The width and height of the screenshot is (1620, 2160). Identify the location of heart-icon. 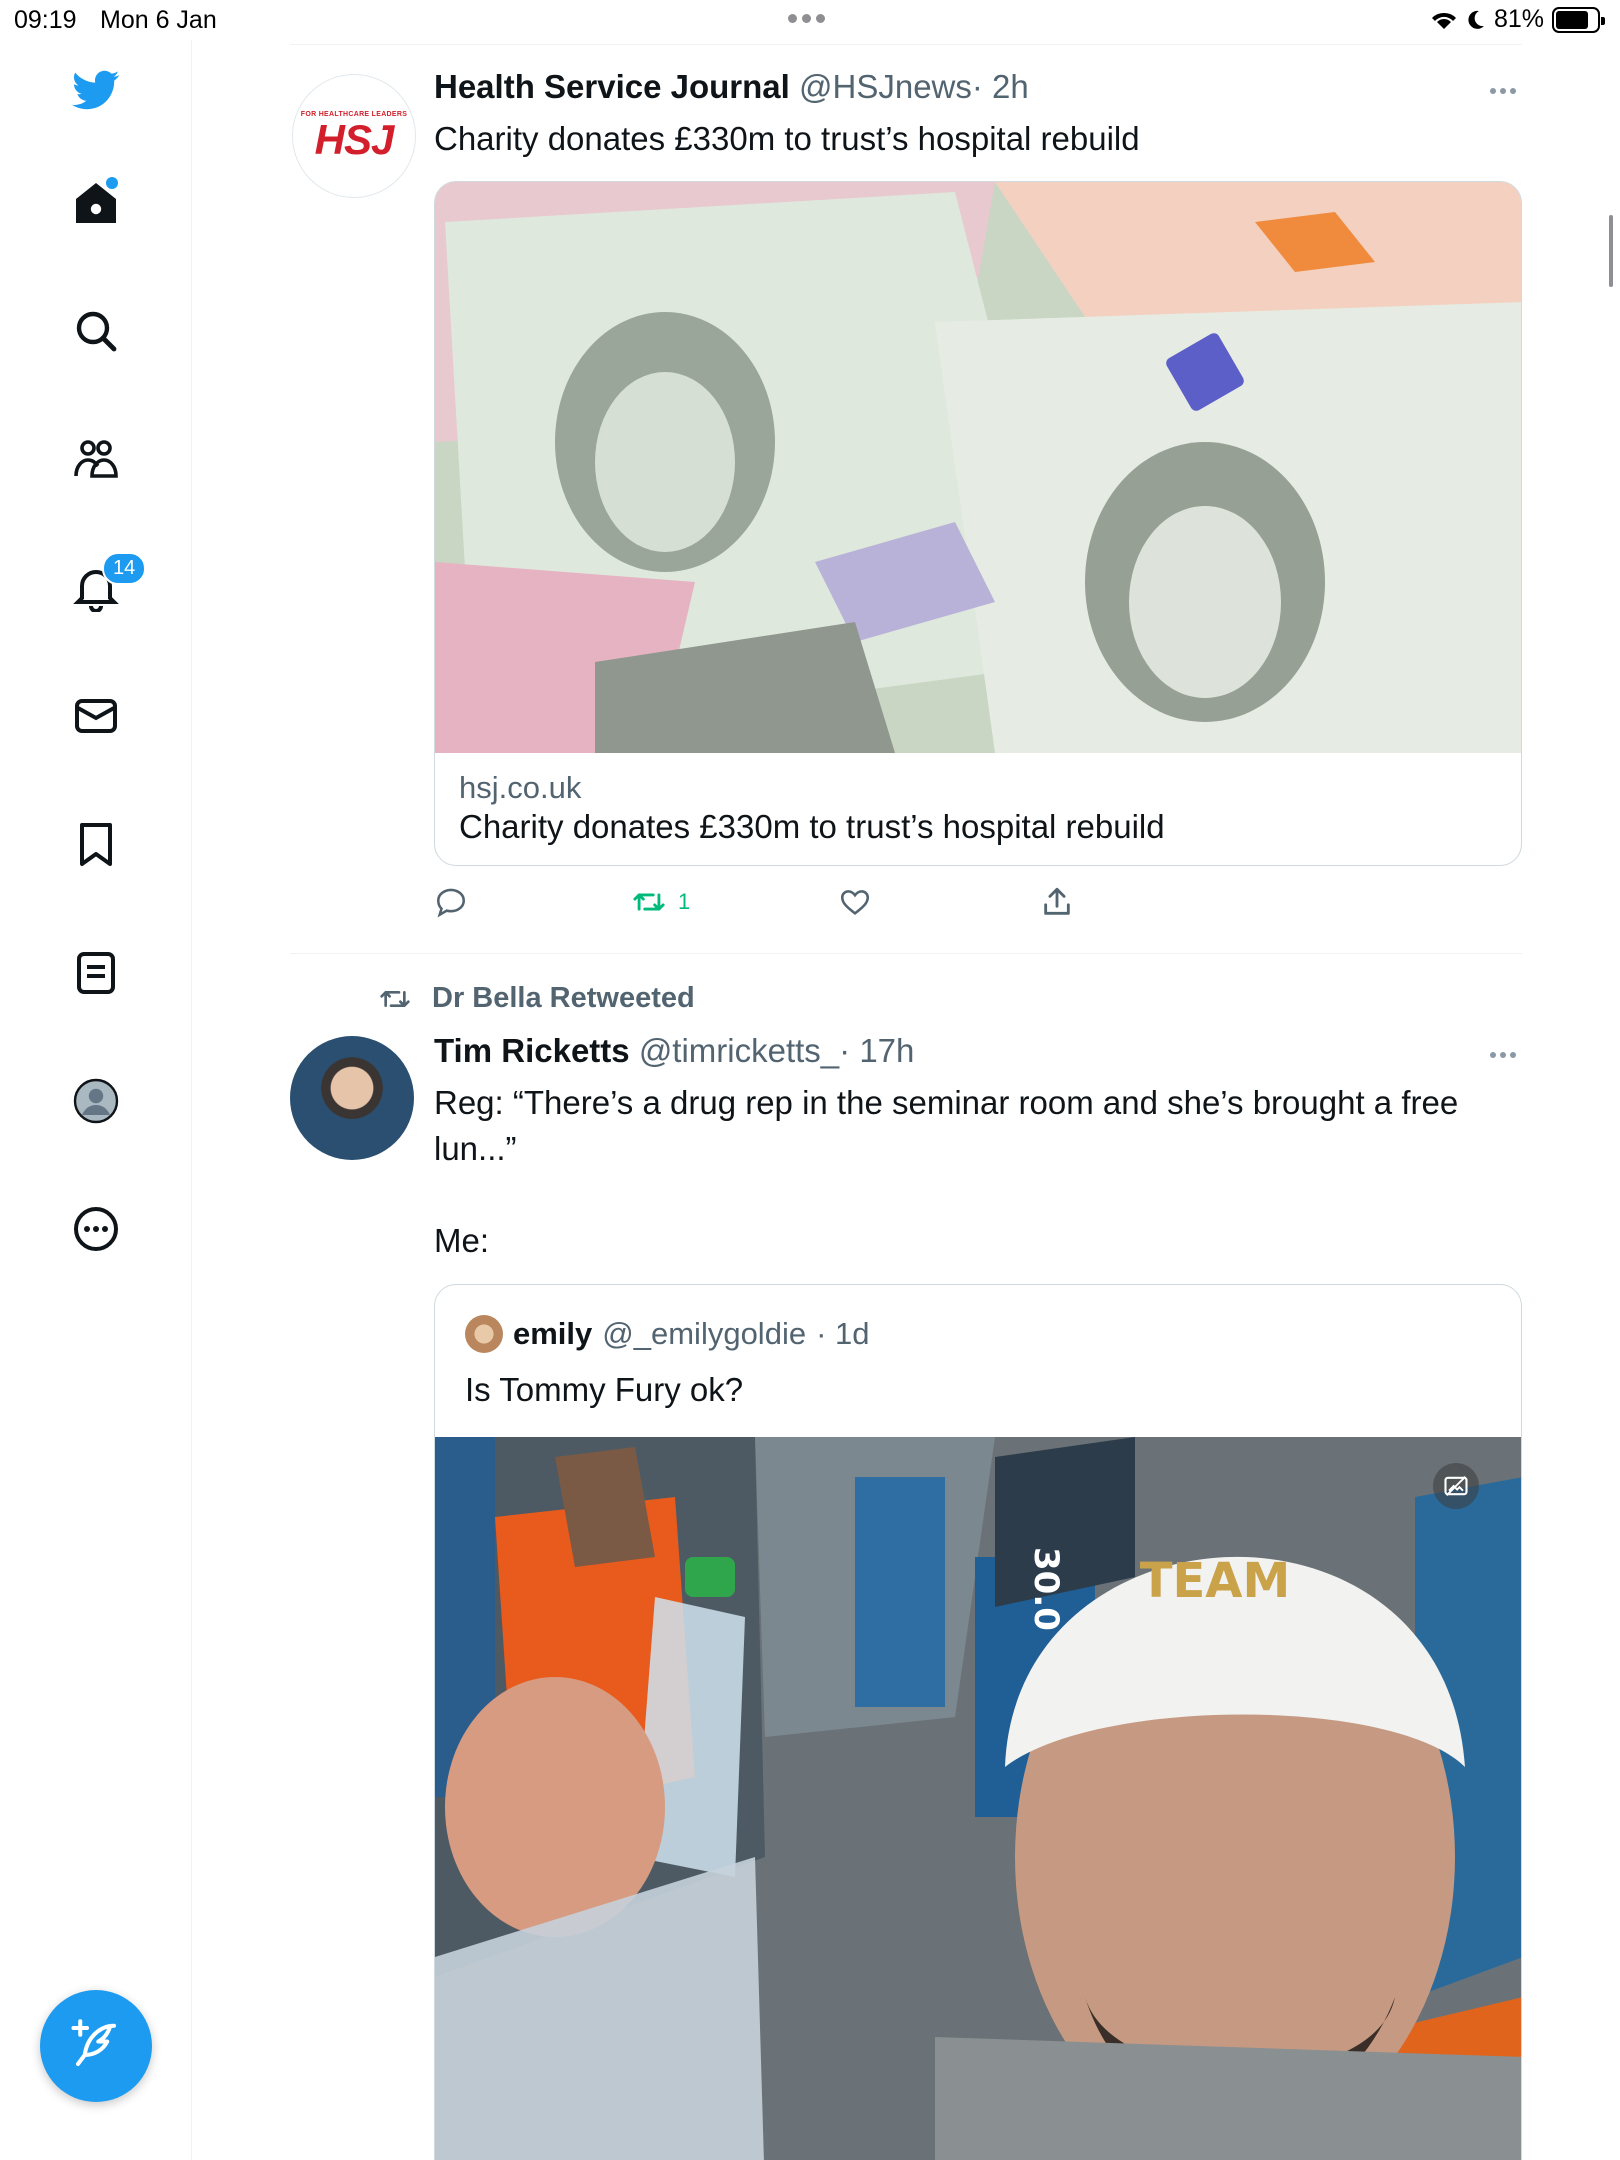
(855, 902).